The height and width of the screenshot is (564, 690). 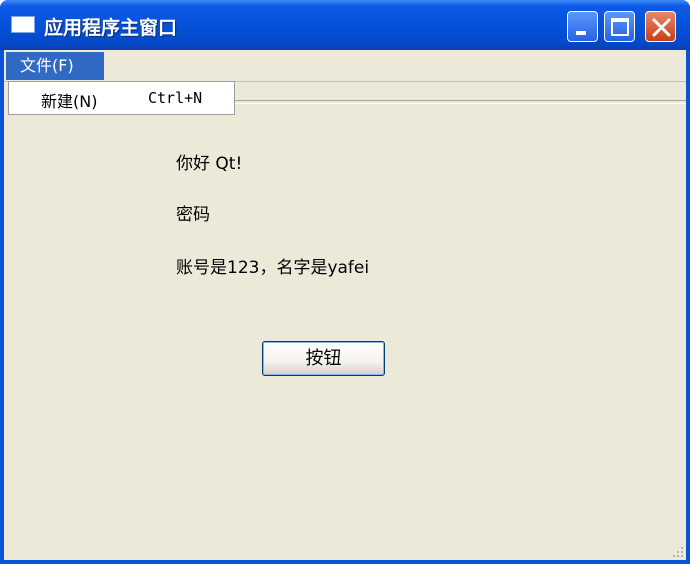 I want to click on title-bar: 应用程序主窗口, so click(x=345, y=25).